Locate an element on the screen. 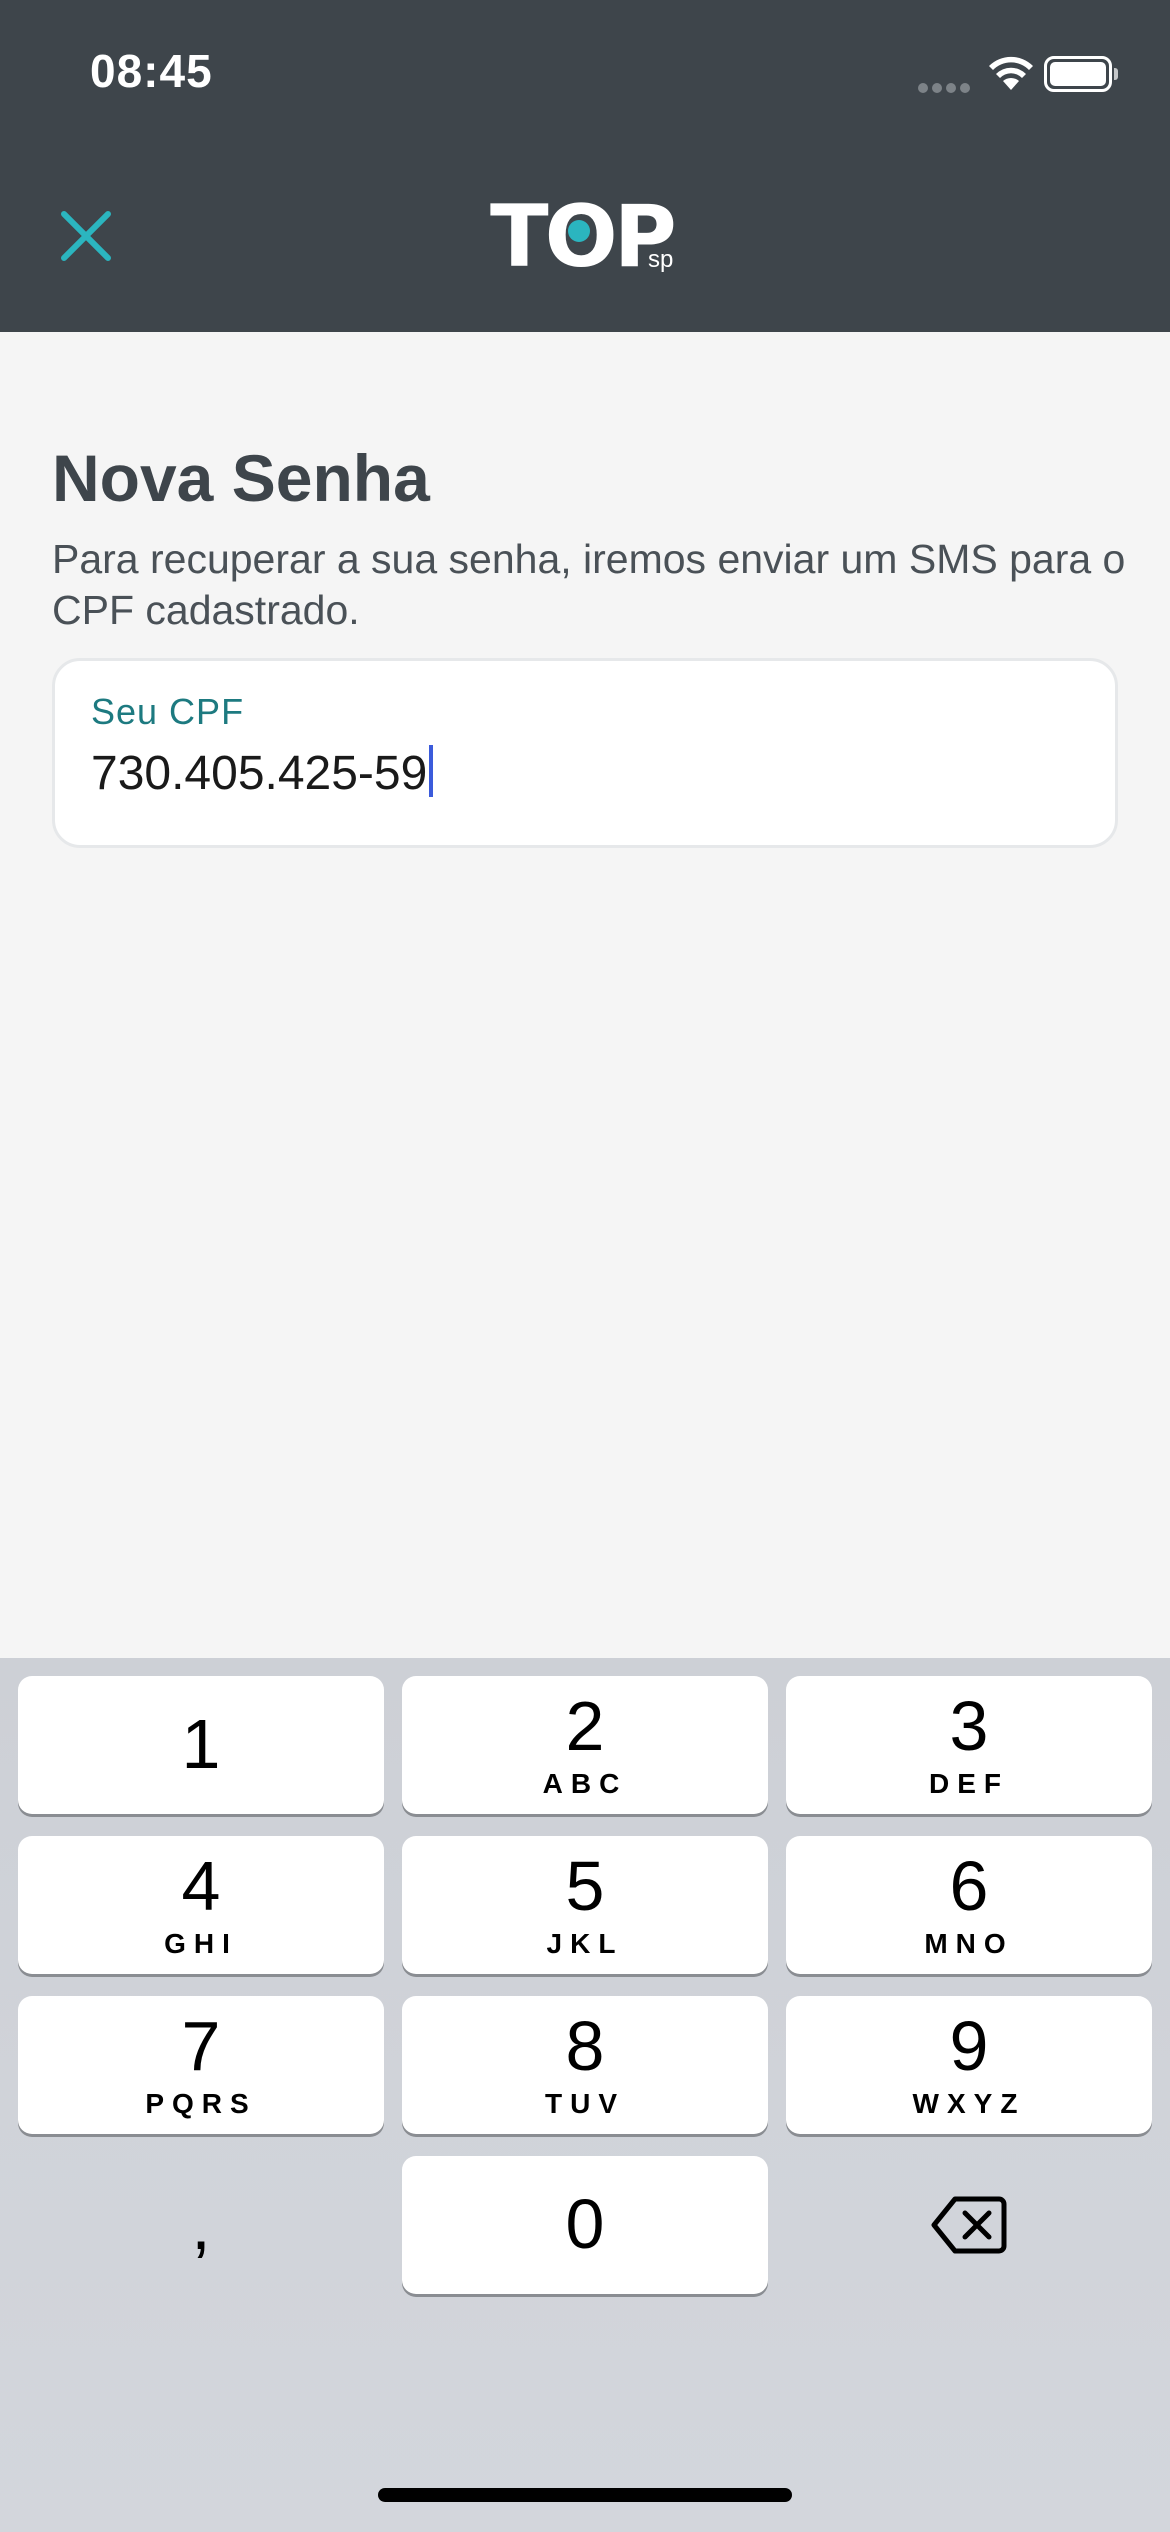 The height and width of the screenshot is (2532, 1170). home-indicator is located at coordinates (585, 2495).